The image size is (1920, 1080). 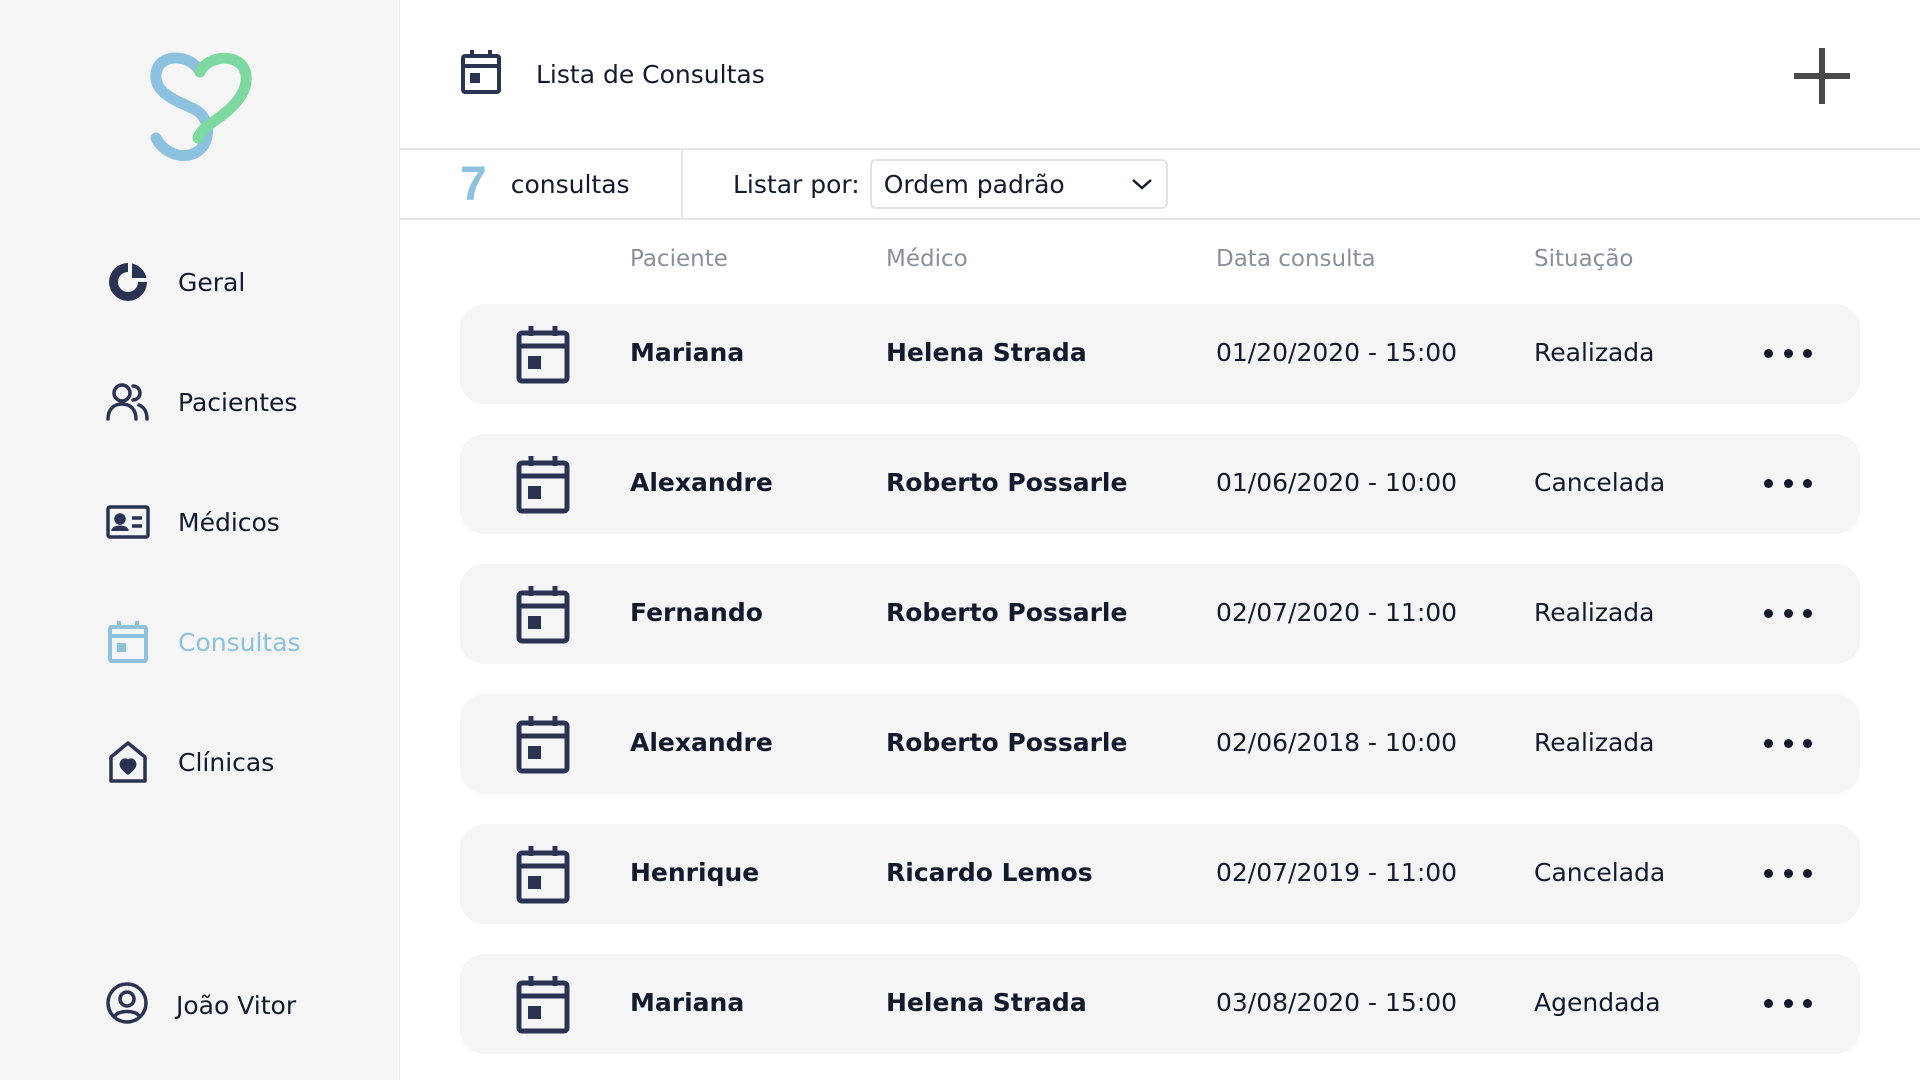 I want to click on sidebar-item-pacientes: Pacientes, so click(x=202, y=402).